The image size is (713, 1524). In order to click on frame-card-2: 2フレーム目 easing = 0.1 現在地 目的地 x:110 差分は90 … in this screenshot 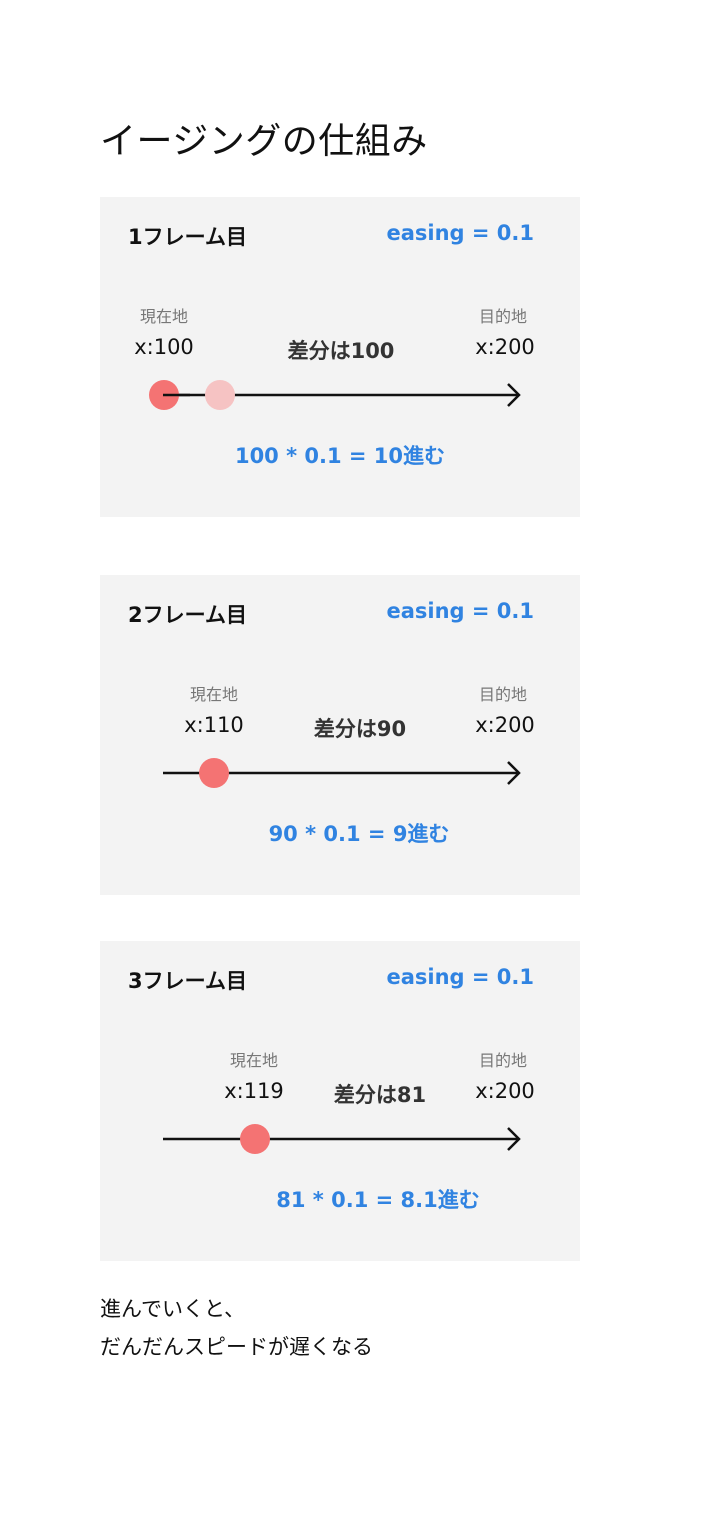, I will do `click(340, 735)`.